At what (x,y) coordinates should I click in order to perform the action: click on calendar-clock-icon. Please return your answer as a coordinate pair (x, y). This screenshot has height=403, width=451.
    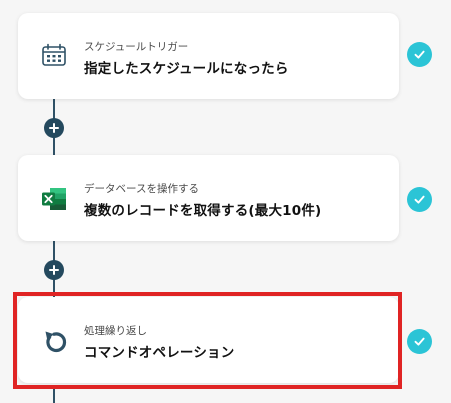
    Looking at the image, I should click on (54, 55).